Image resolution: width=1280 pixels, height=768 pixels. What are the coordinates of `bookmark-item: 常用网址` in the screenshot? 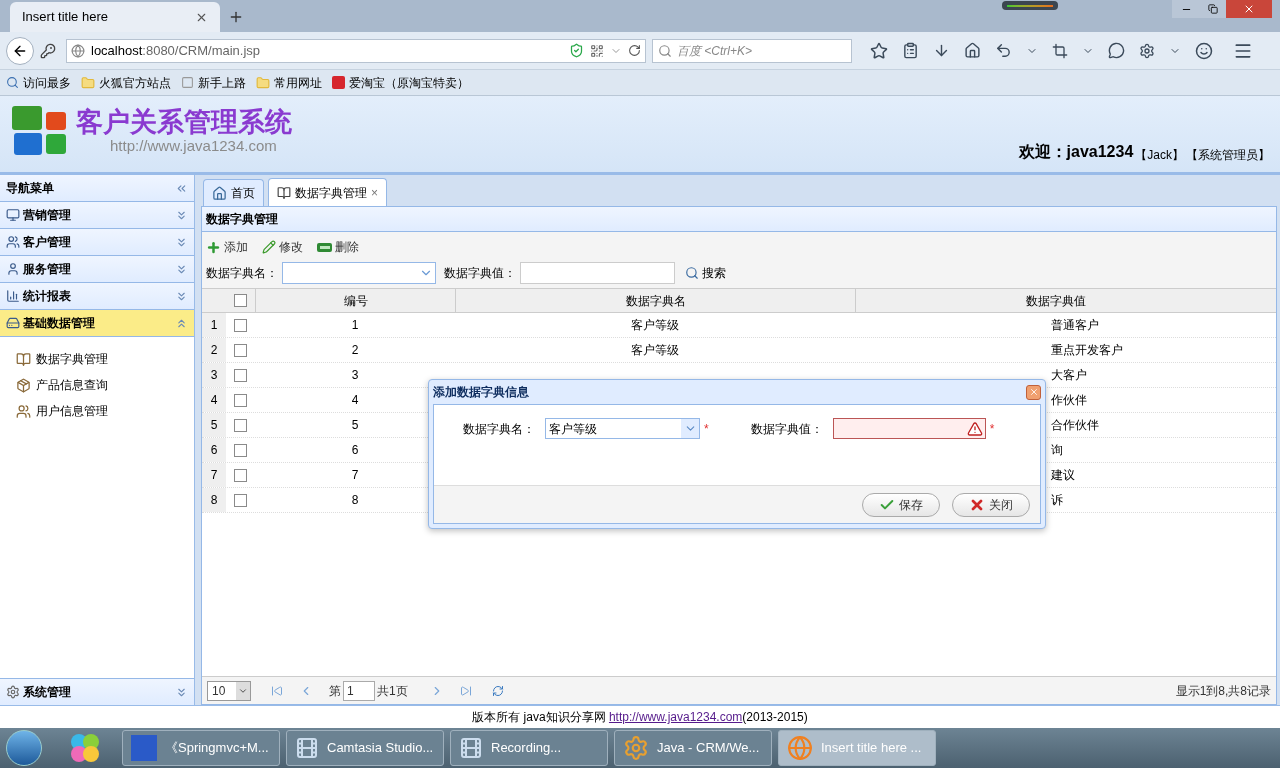 It's located at (289, 82).